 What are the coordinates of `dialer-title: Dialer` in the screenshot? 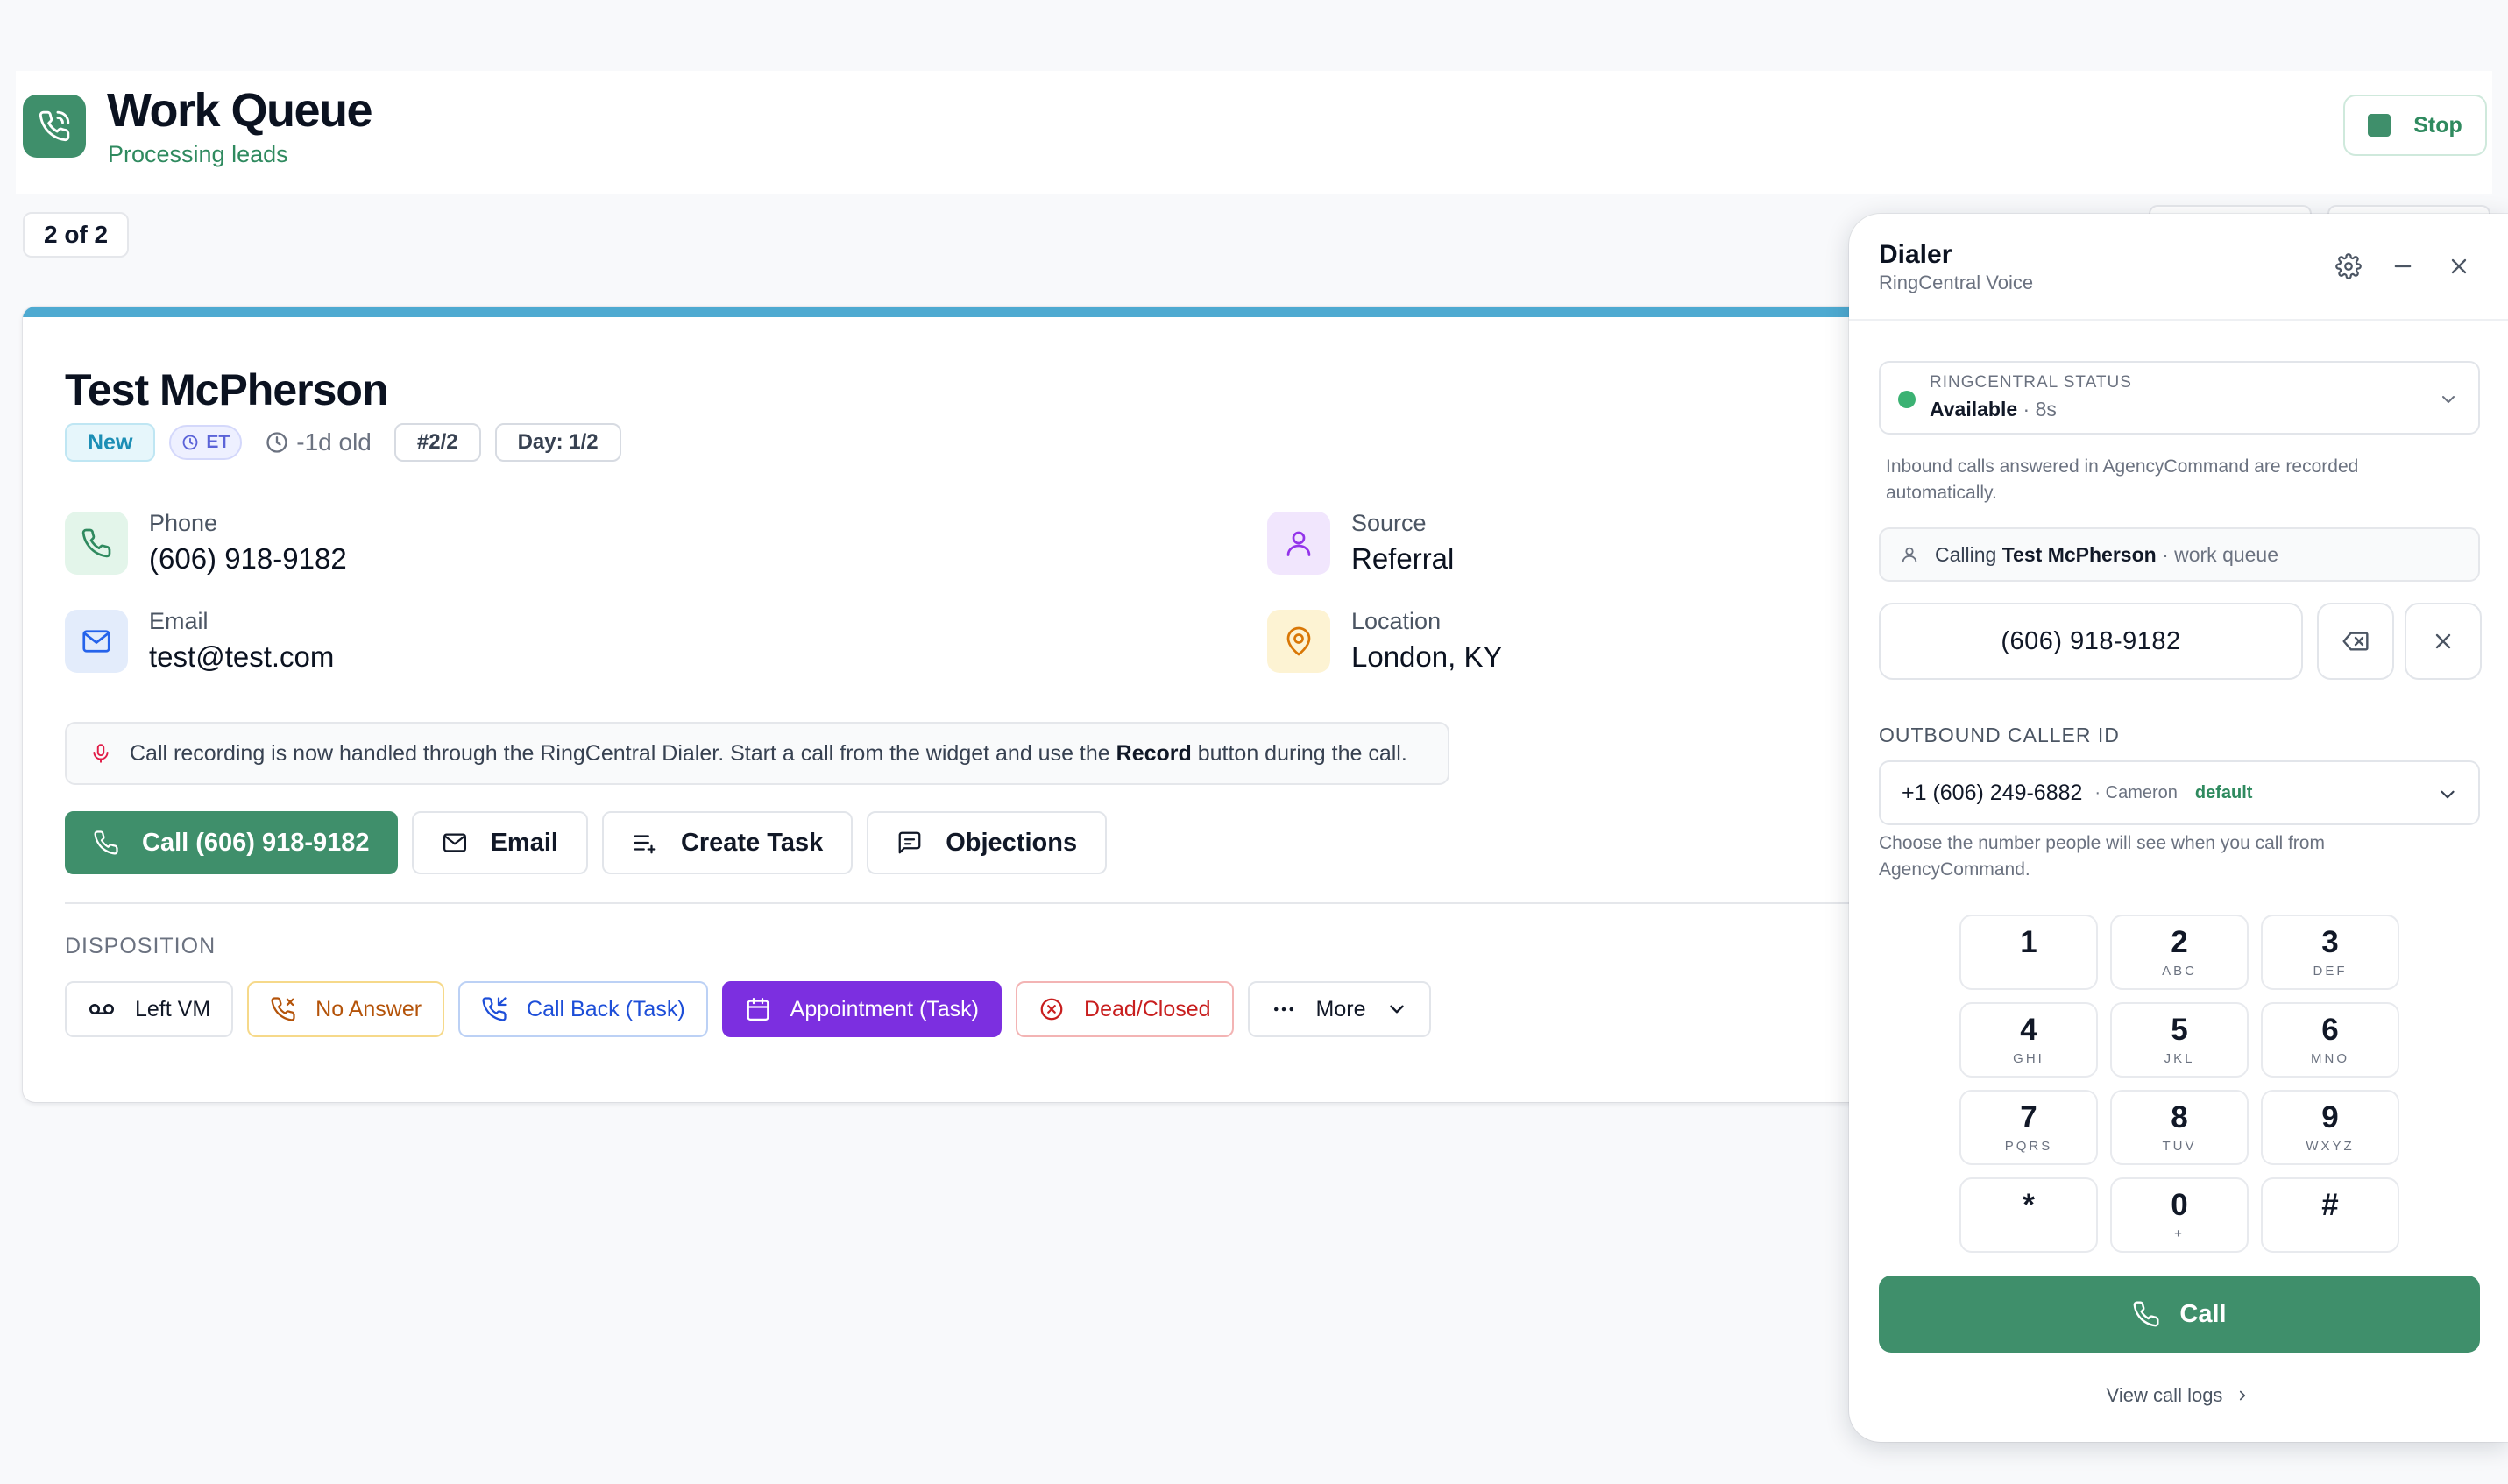 It's located at (1915, 255).